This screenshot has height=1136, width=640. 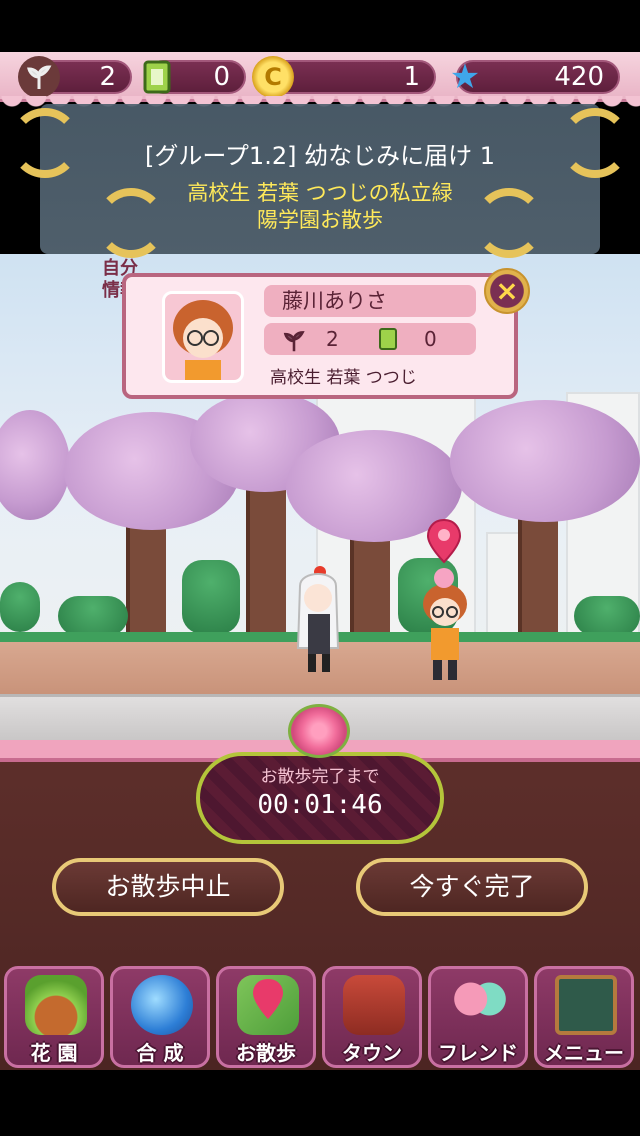 I want to click on quest-title: [グループ1.2] 幼なじみに届け 1, so click(x=320, y=156).